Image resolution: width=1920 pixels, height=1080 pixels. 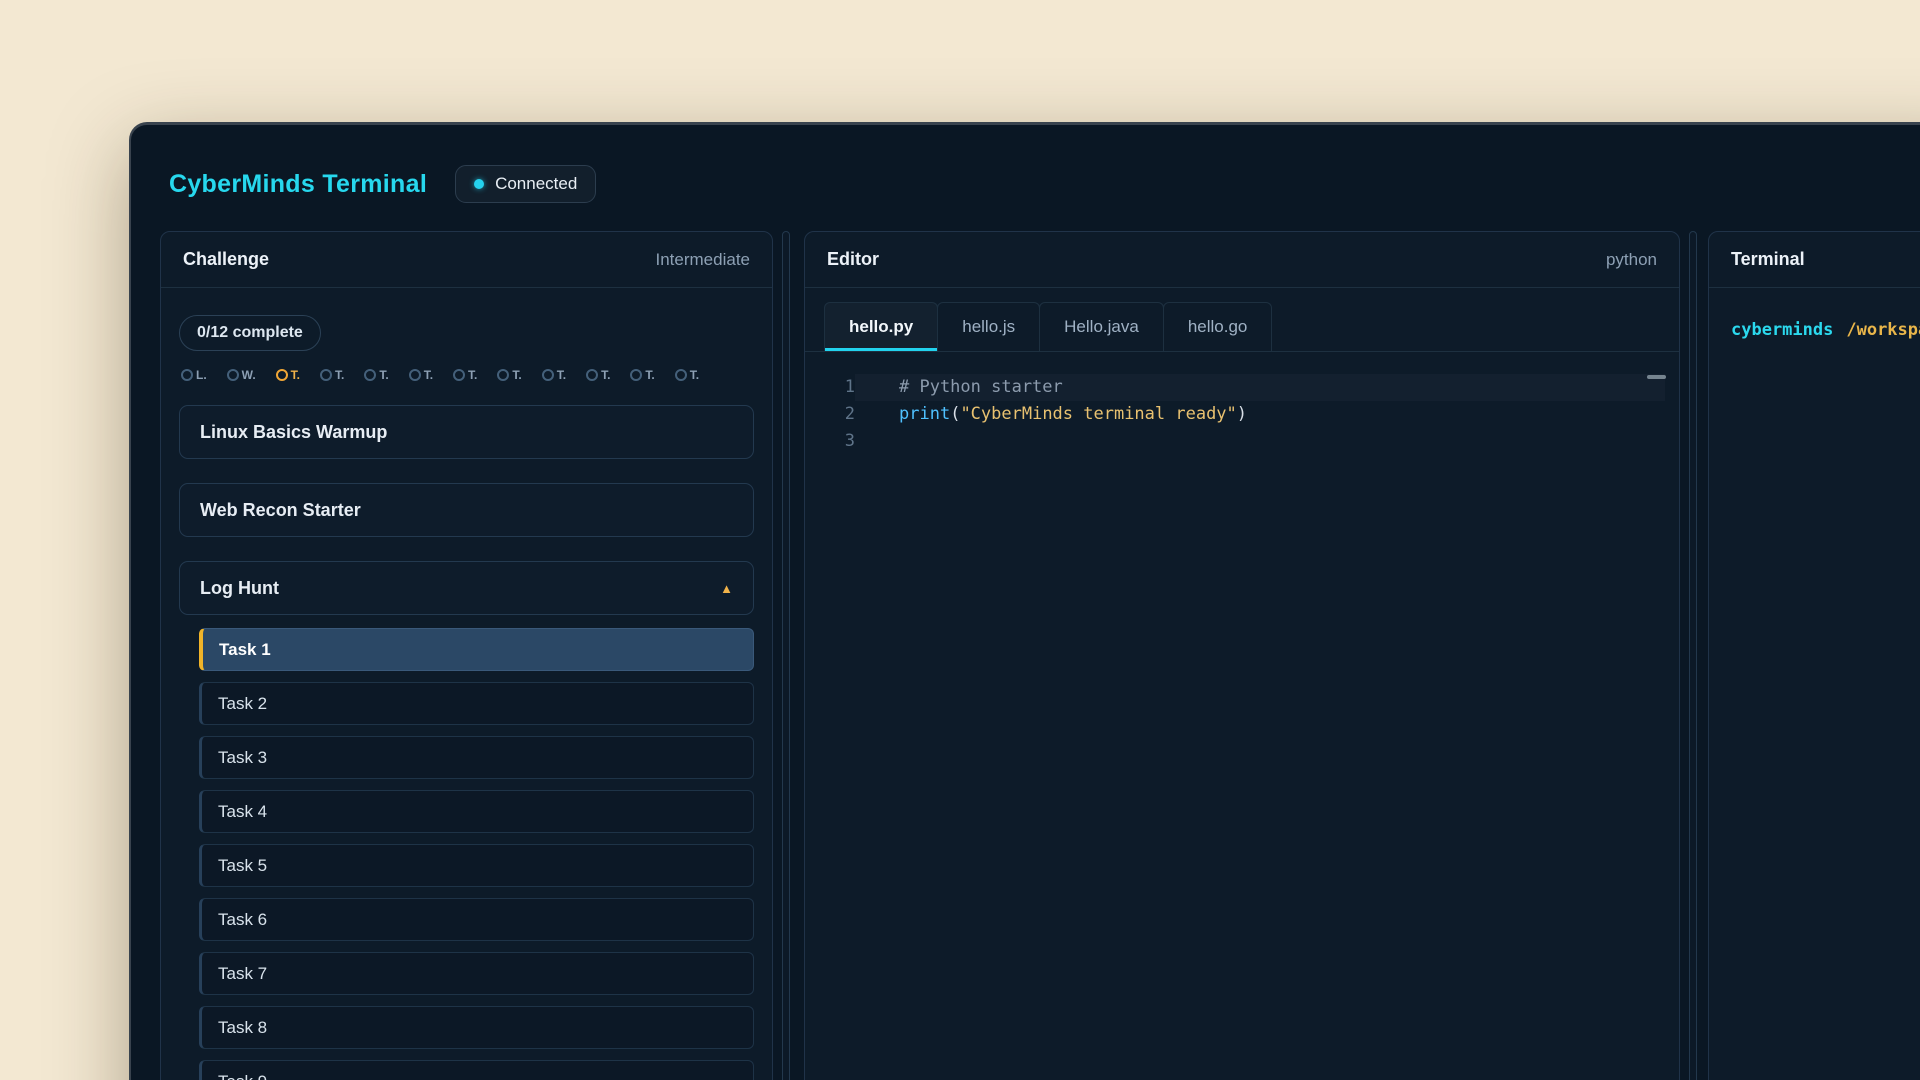 What do you see at coordinates (294, 431) in the screenshot?
I see `challenge-title: Linux Basics Warmup` at bounding box center [294, 431].